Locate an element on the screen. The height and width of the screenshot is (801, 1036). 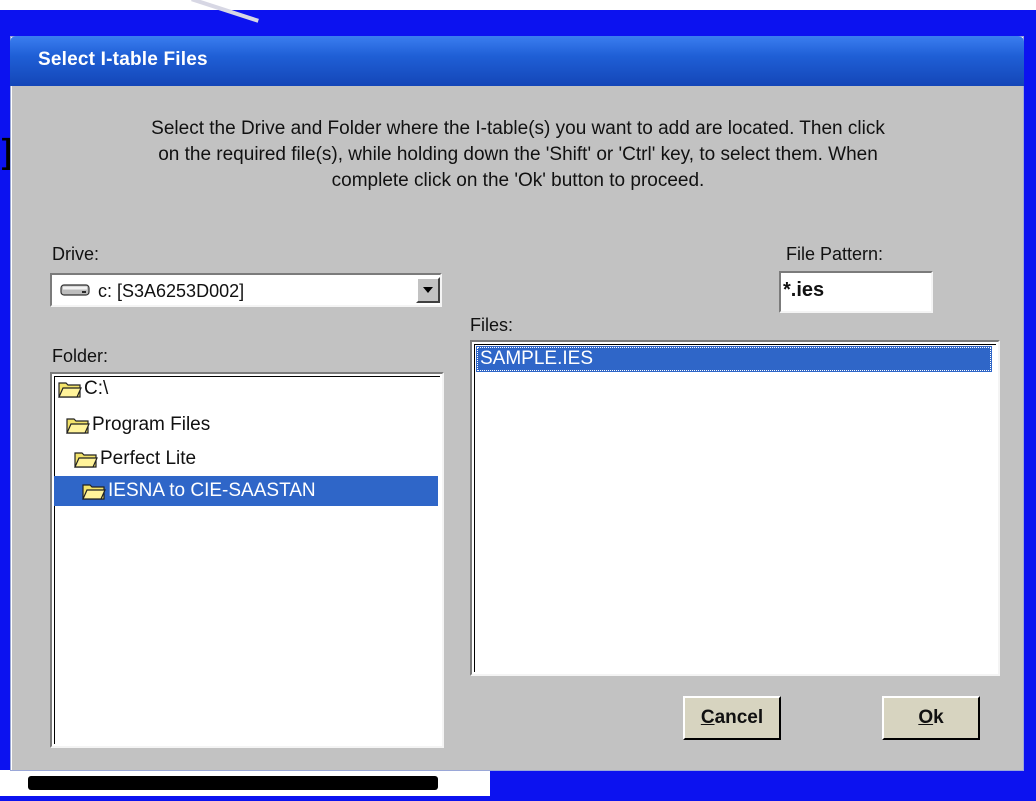
hard-drive-icon is located at coordinates (75, 290).